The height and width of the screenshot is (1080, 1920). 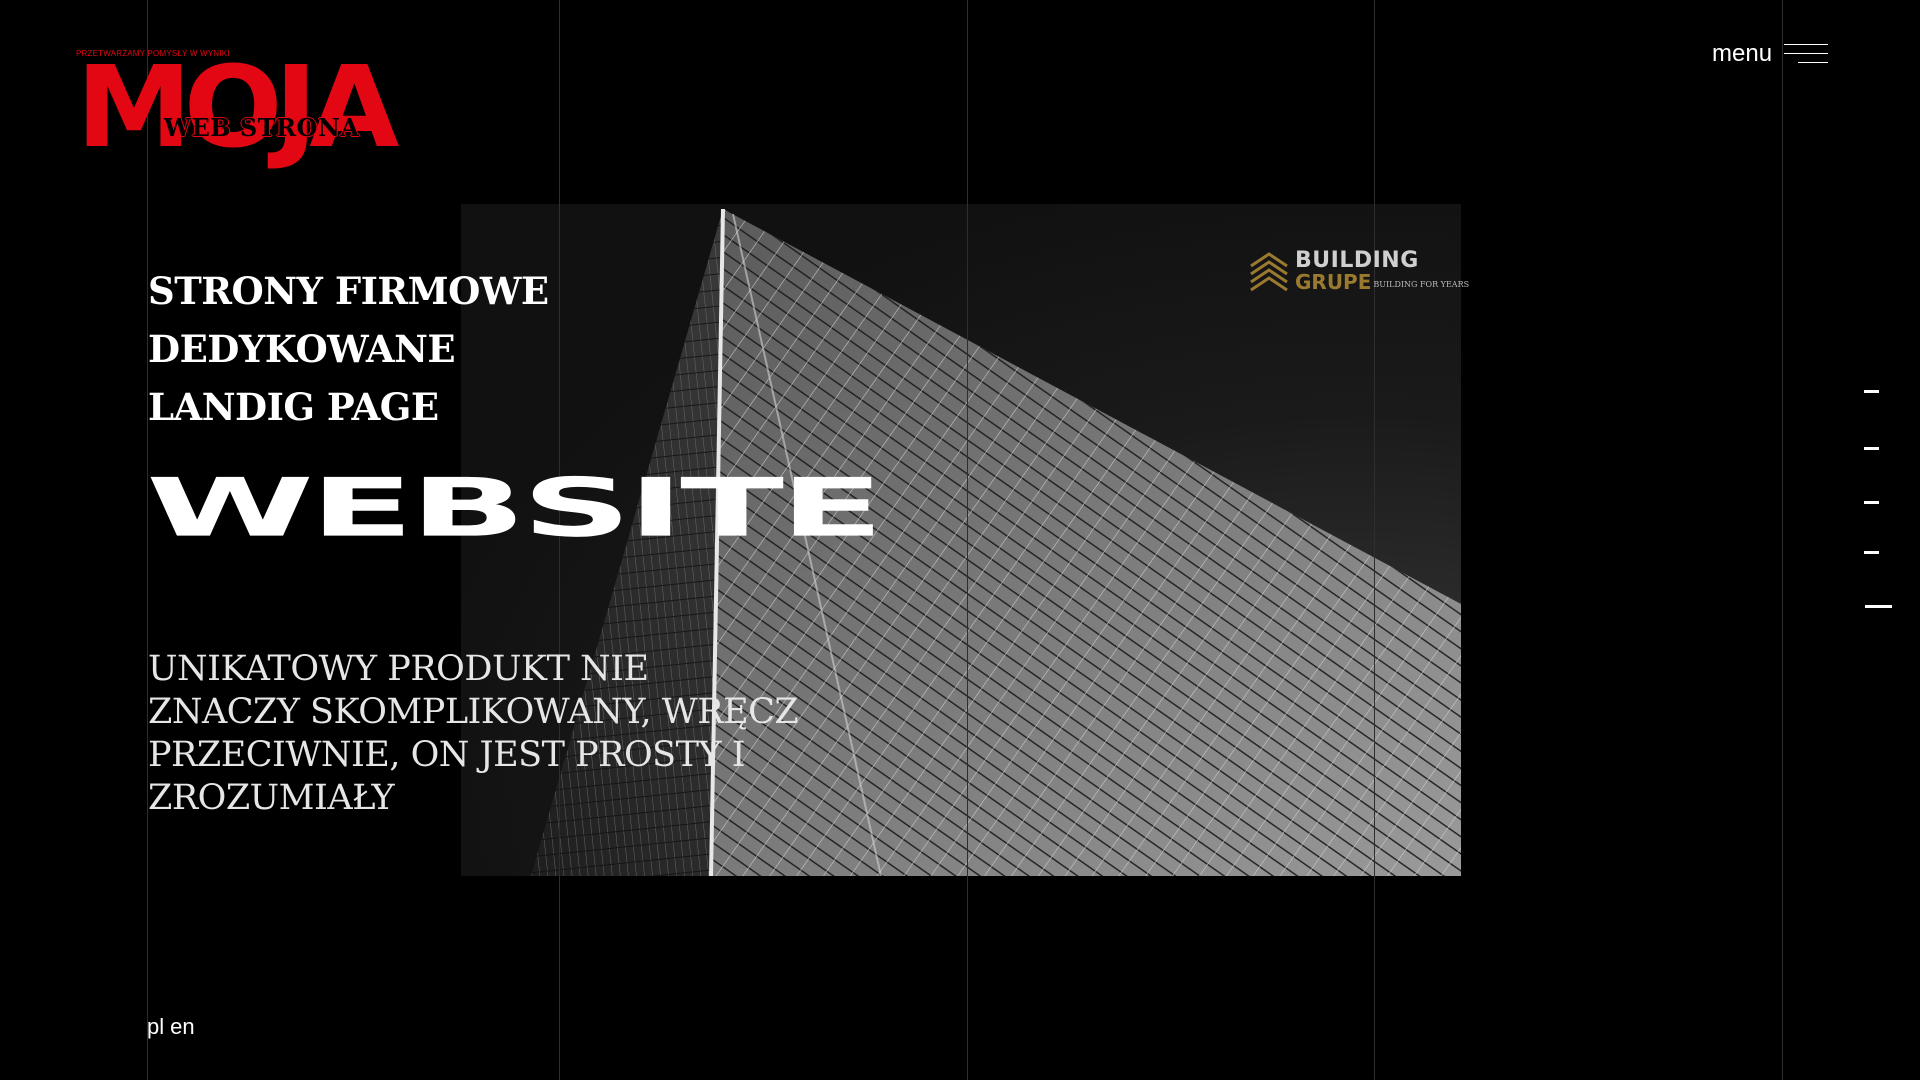 I want to click on services-list: STRONY FIRMOWE DEDYKOWANE LANDIG PAGE, so click(x=348, y=349).